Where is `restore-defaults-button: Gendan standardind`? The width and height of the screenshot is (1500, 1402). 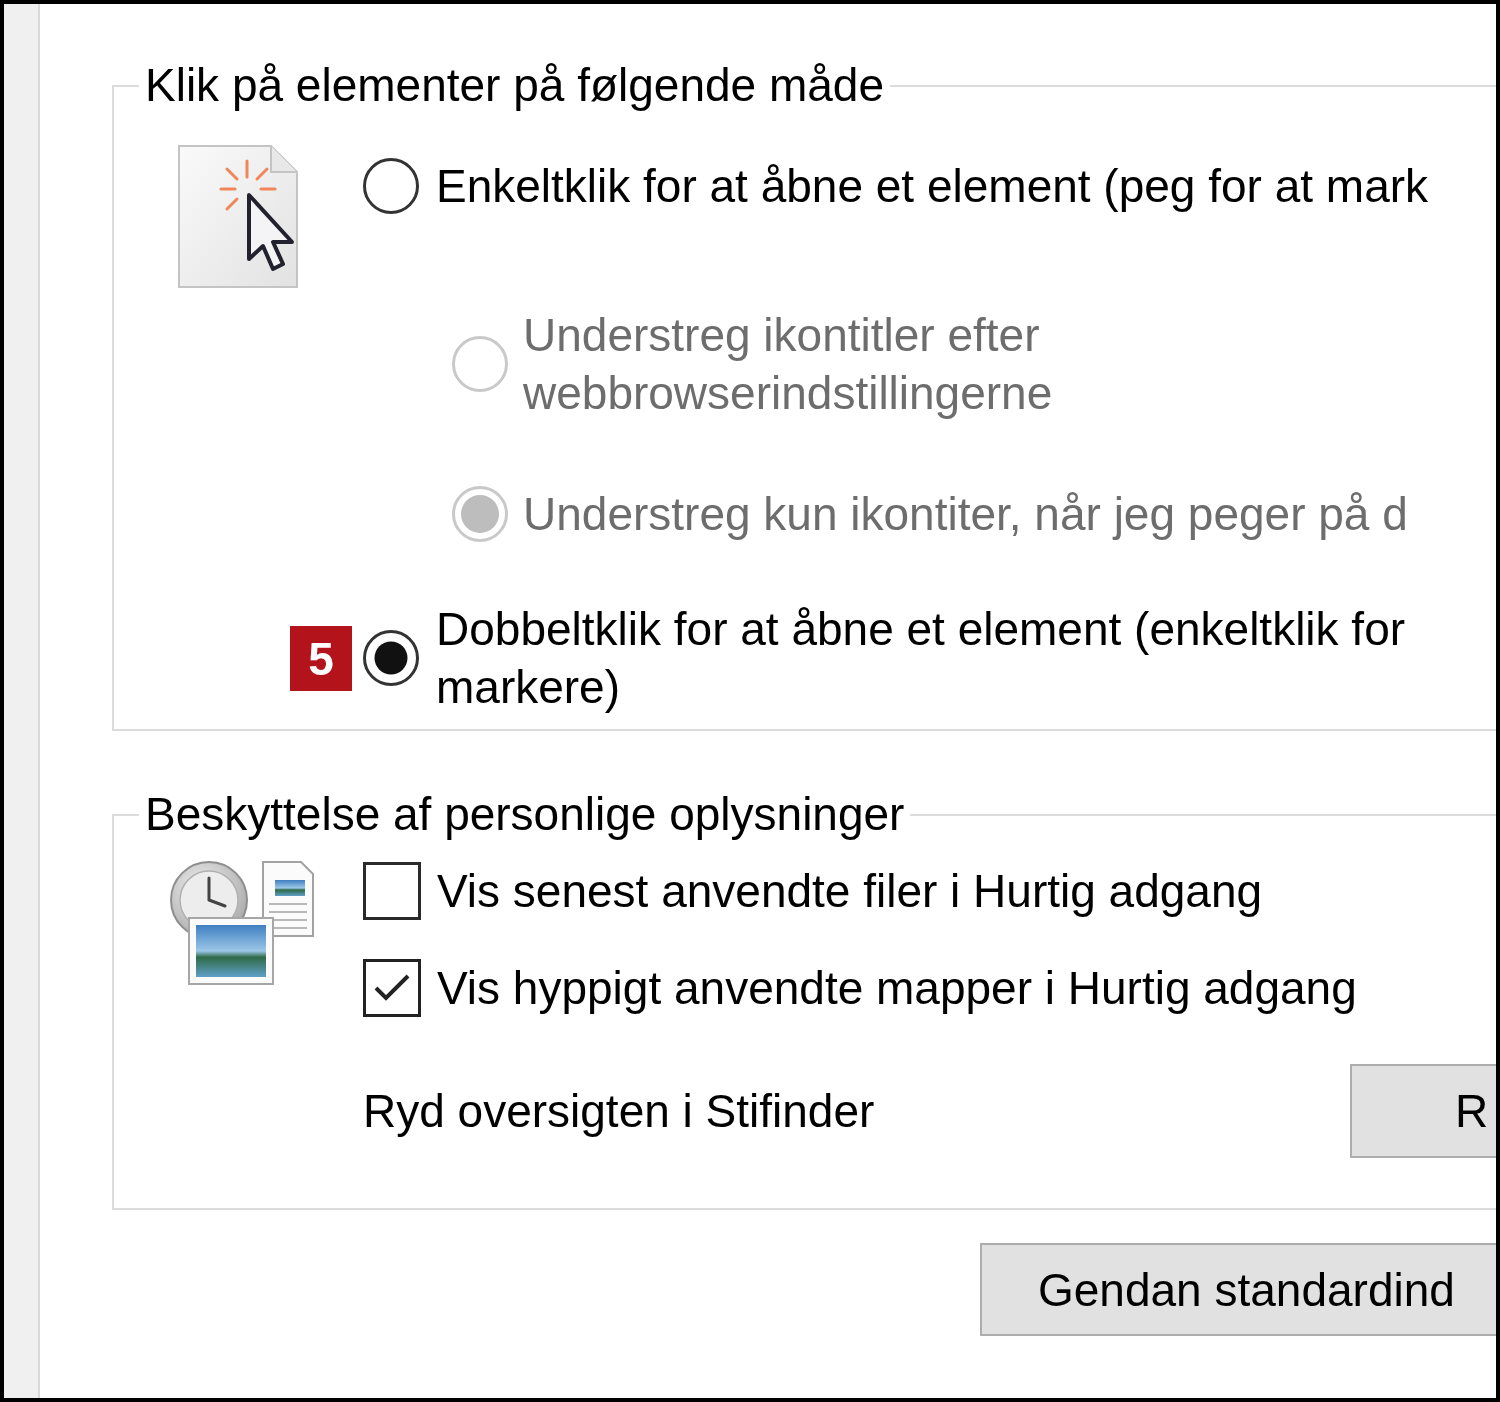
restore-defaults-button: Gendan standardind is located at coordinates (1238, 1289).